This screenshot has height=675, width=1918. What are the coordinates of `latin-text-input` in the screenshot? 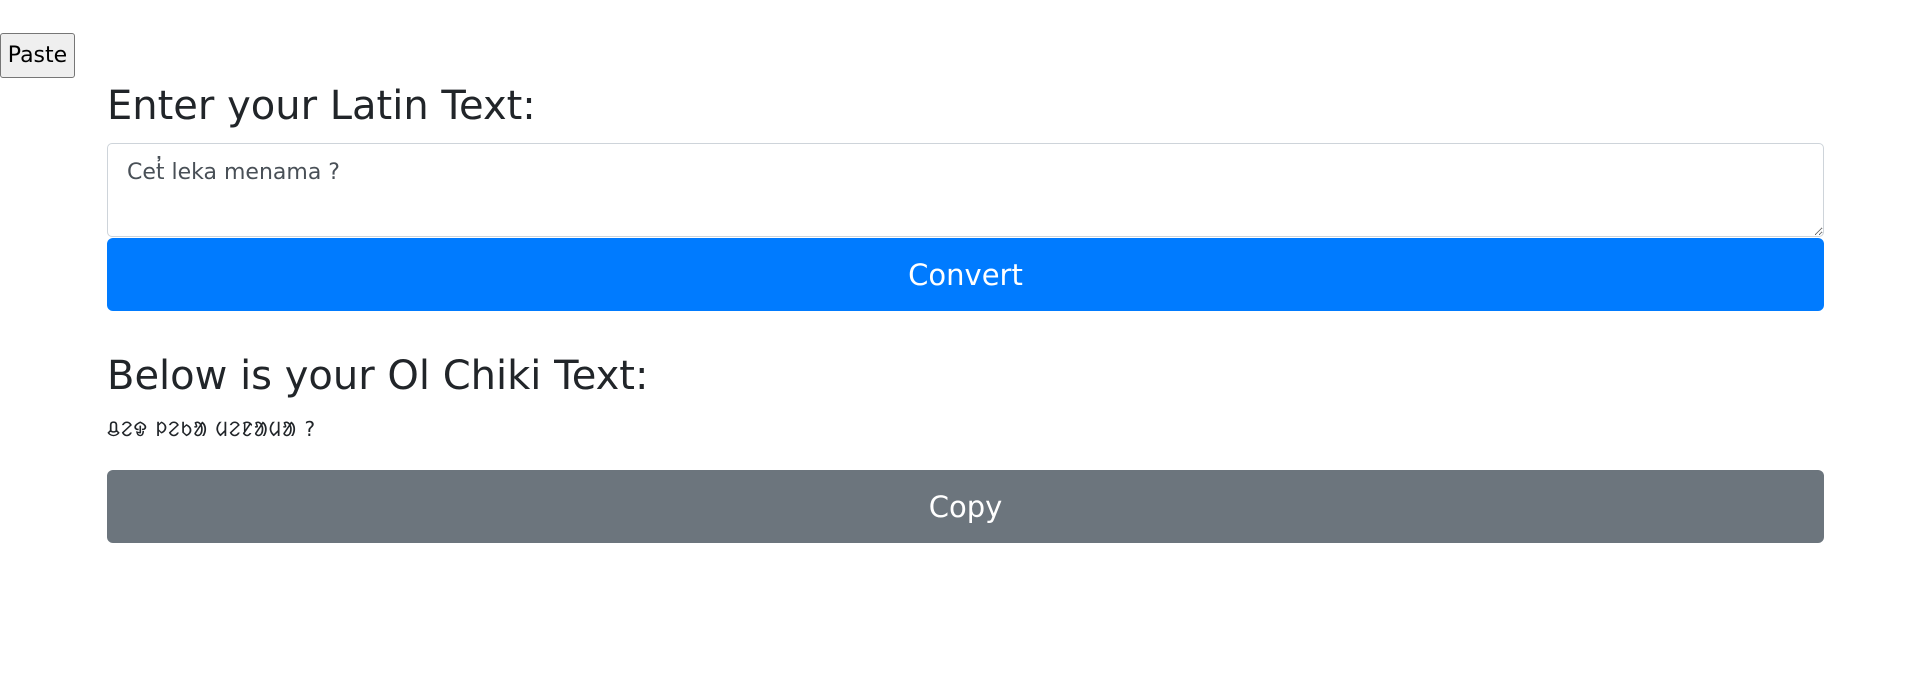 It's located at (965, 190).